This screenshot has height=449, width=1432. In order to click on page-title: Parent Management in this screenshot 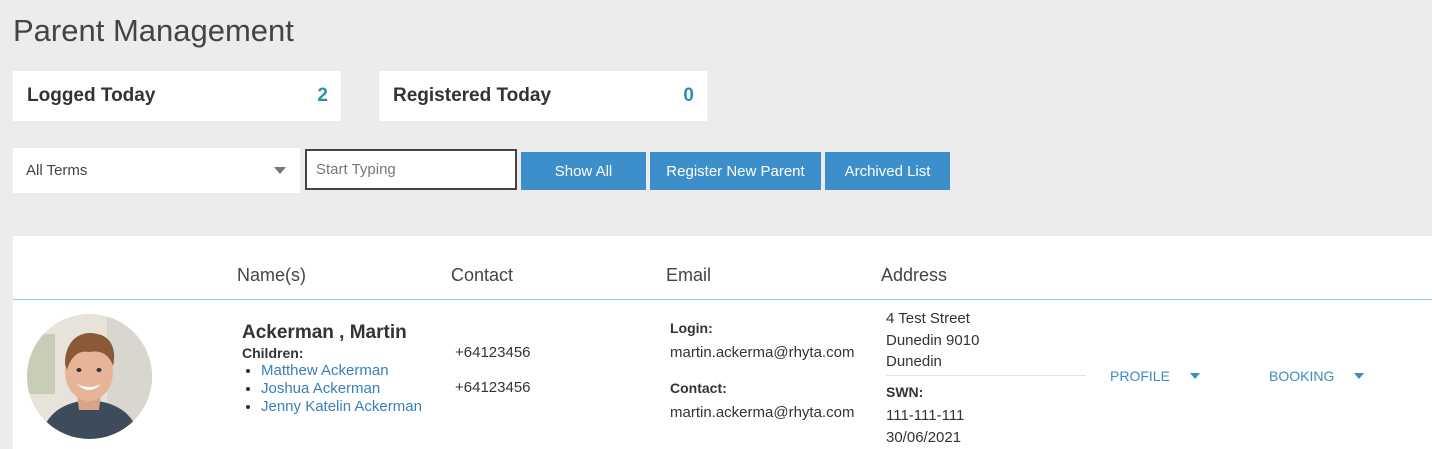, I will do `click(153, 30)`.